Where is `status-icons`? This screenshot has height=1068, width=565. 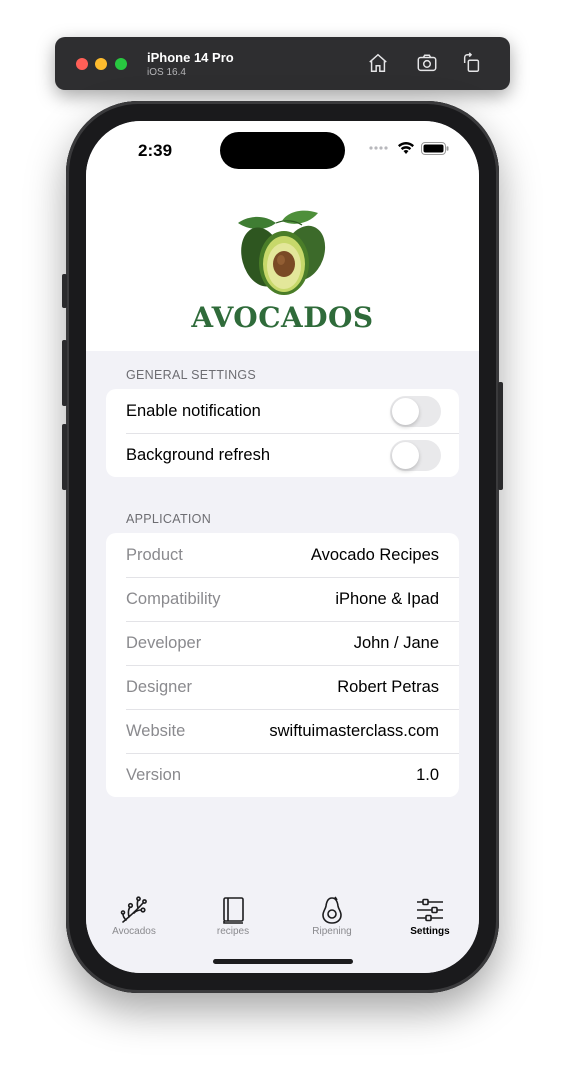
status-icons is located at coordinates (409, 148).